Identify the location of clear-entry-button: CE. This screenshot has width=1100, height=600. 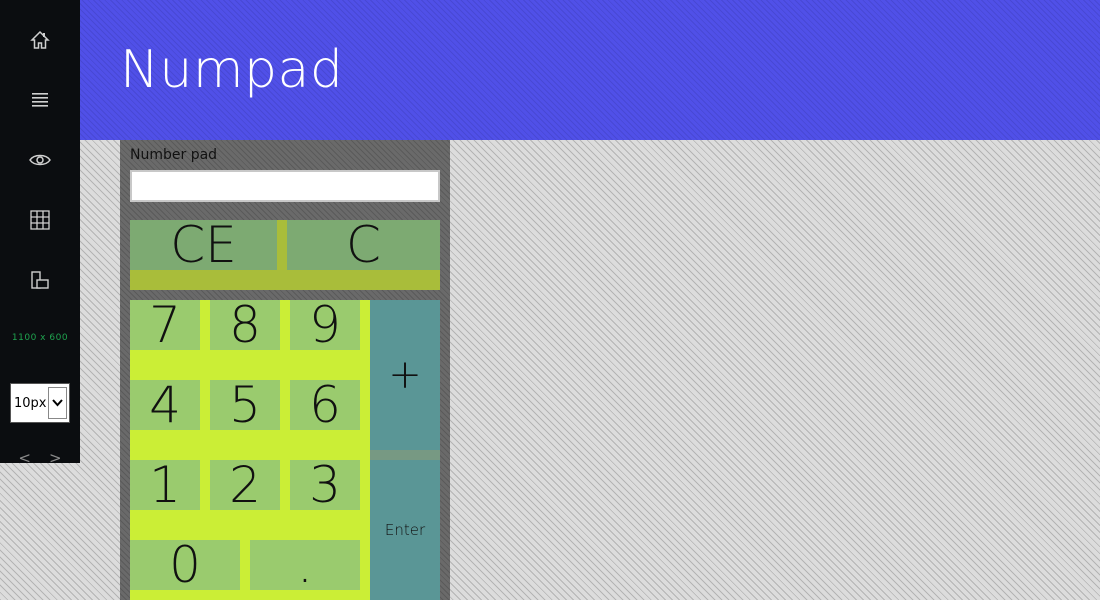
(203, 245).